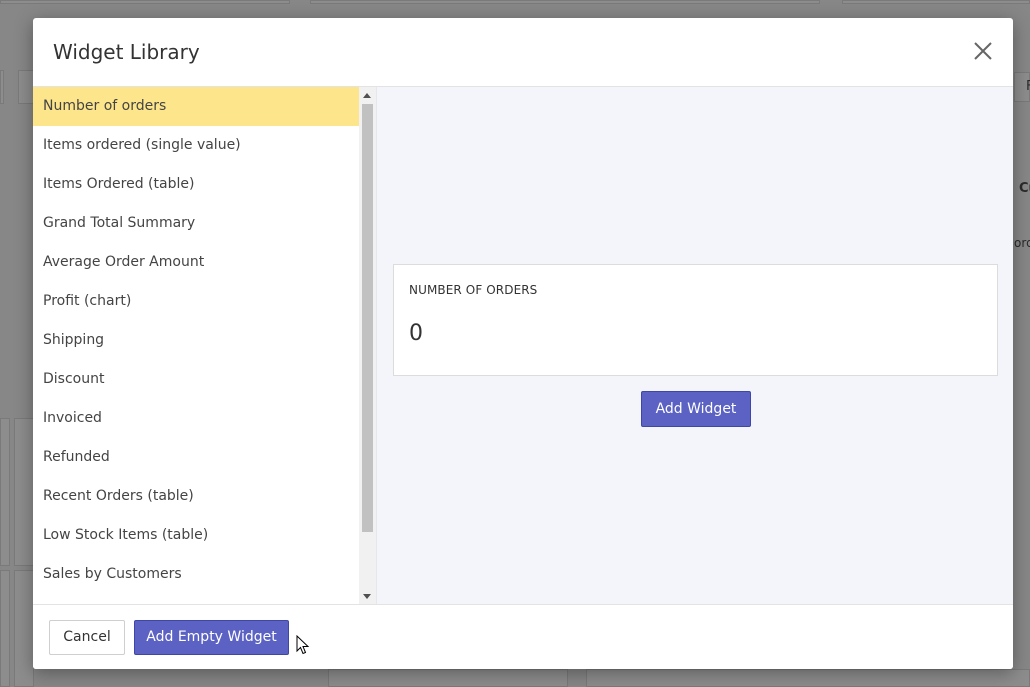 This screenshot has height=687, width=1030. Describe the element at coordinates (196, 418) in the screenshot. I see `widget-list-item: Invoiced` at that location.